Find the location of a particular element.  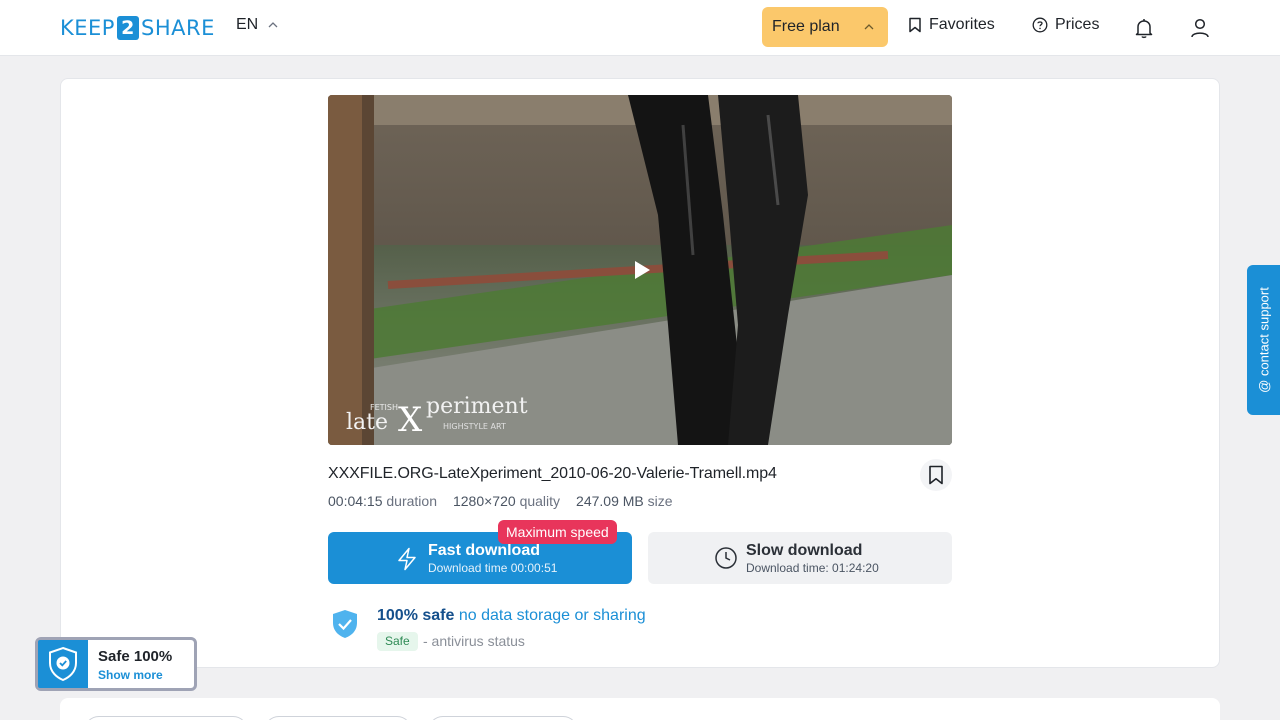

slow-download-button: Slow download Download time: 01:24:20 is located at coordinates (800, 558).